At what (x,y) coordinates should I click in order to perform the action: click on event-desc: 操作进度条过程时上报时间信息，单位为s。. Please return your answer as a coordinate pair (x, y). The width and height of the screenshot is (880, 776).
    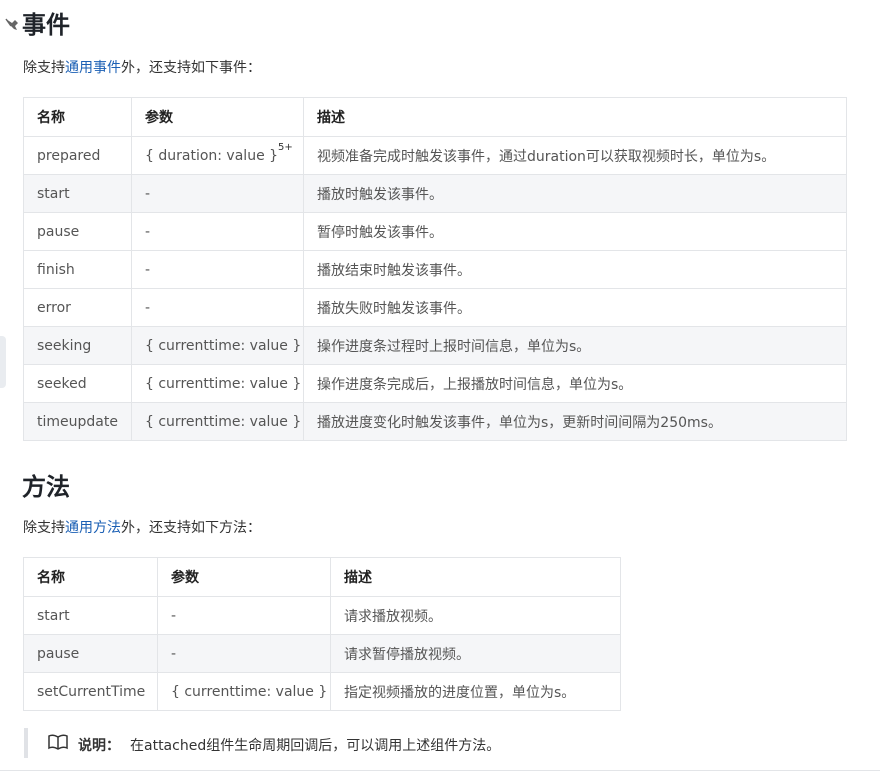
    Looking at the image, I should click on (575, 345).